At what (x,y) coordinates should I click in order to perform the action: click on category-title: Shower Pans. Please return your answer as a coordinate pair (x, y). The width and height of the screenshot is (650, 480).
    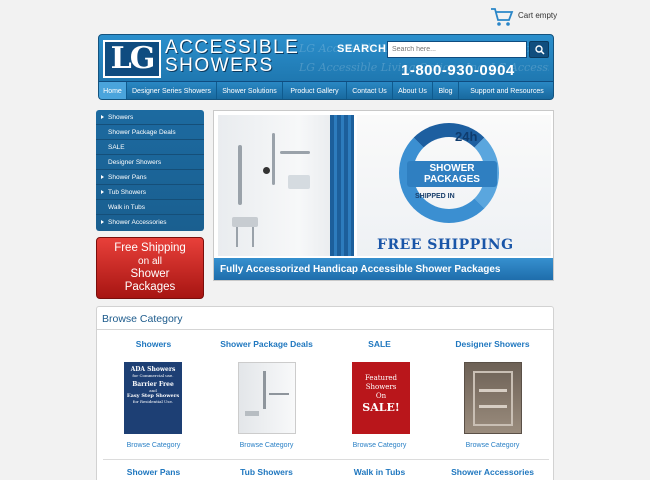
    Looking at the image, I should click on (153, 473).